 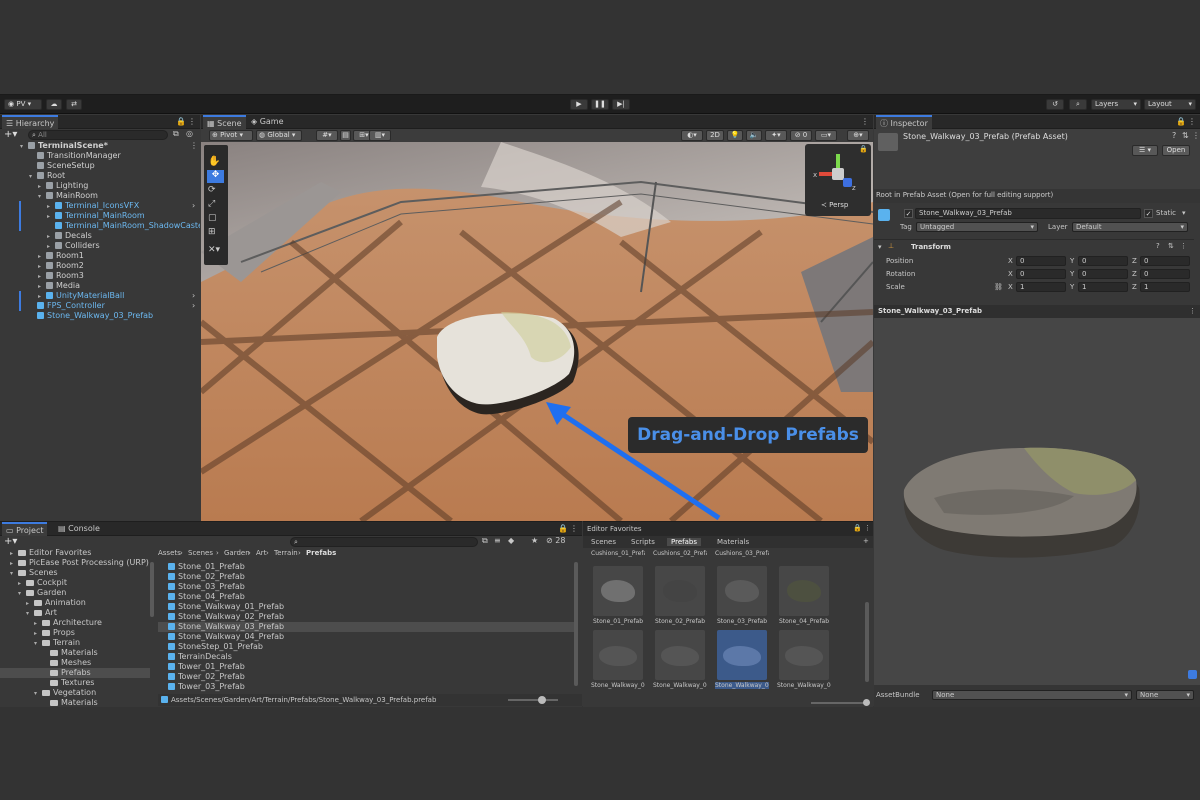 I want to click on hierarchy-item: ▸ Room3, so click(x=61, y=276).